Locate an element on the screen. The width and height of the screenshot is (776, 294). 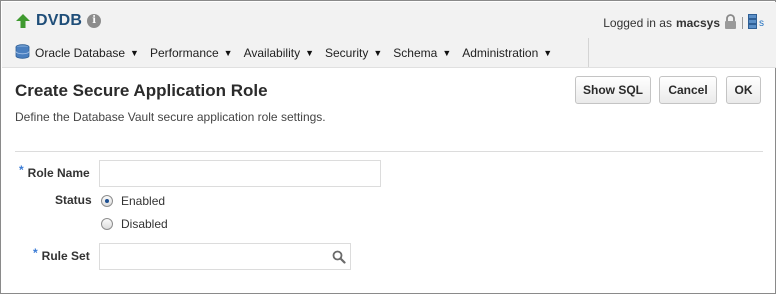
menu-divider is located at coordinates (588, 53).